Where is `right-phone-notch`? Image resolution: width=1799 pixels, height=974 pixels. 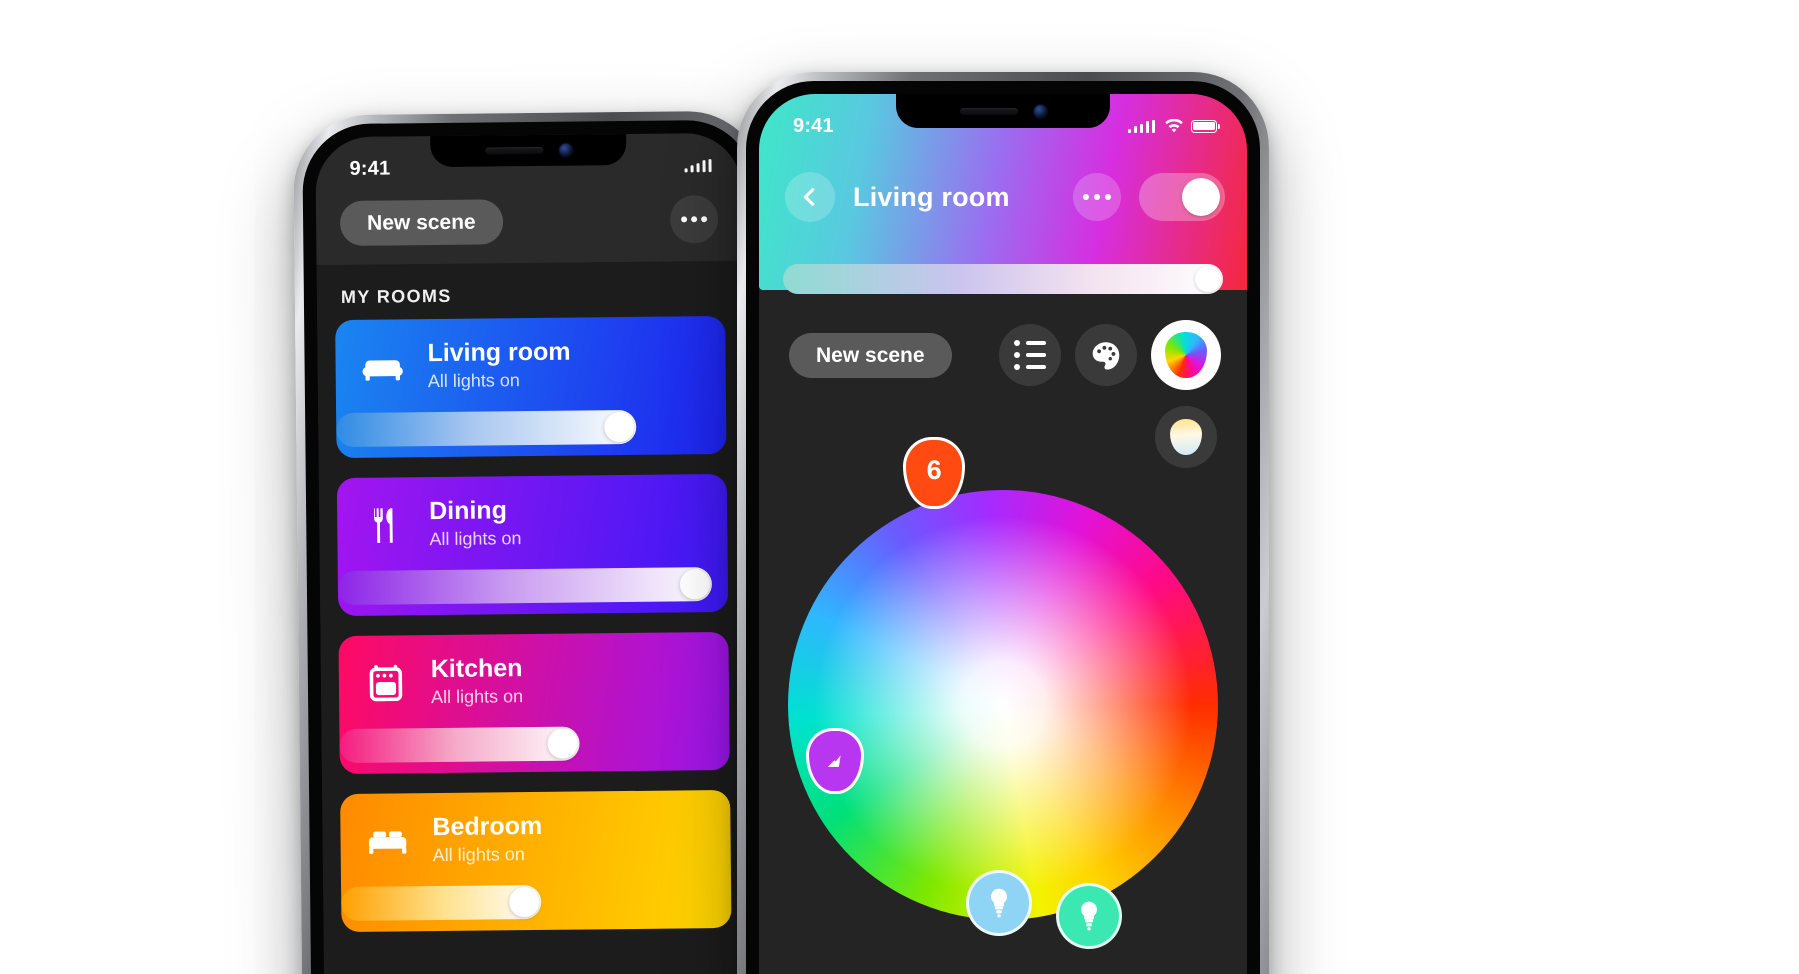
right-phone-notch is located at coordinates (1003, 111).